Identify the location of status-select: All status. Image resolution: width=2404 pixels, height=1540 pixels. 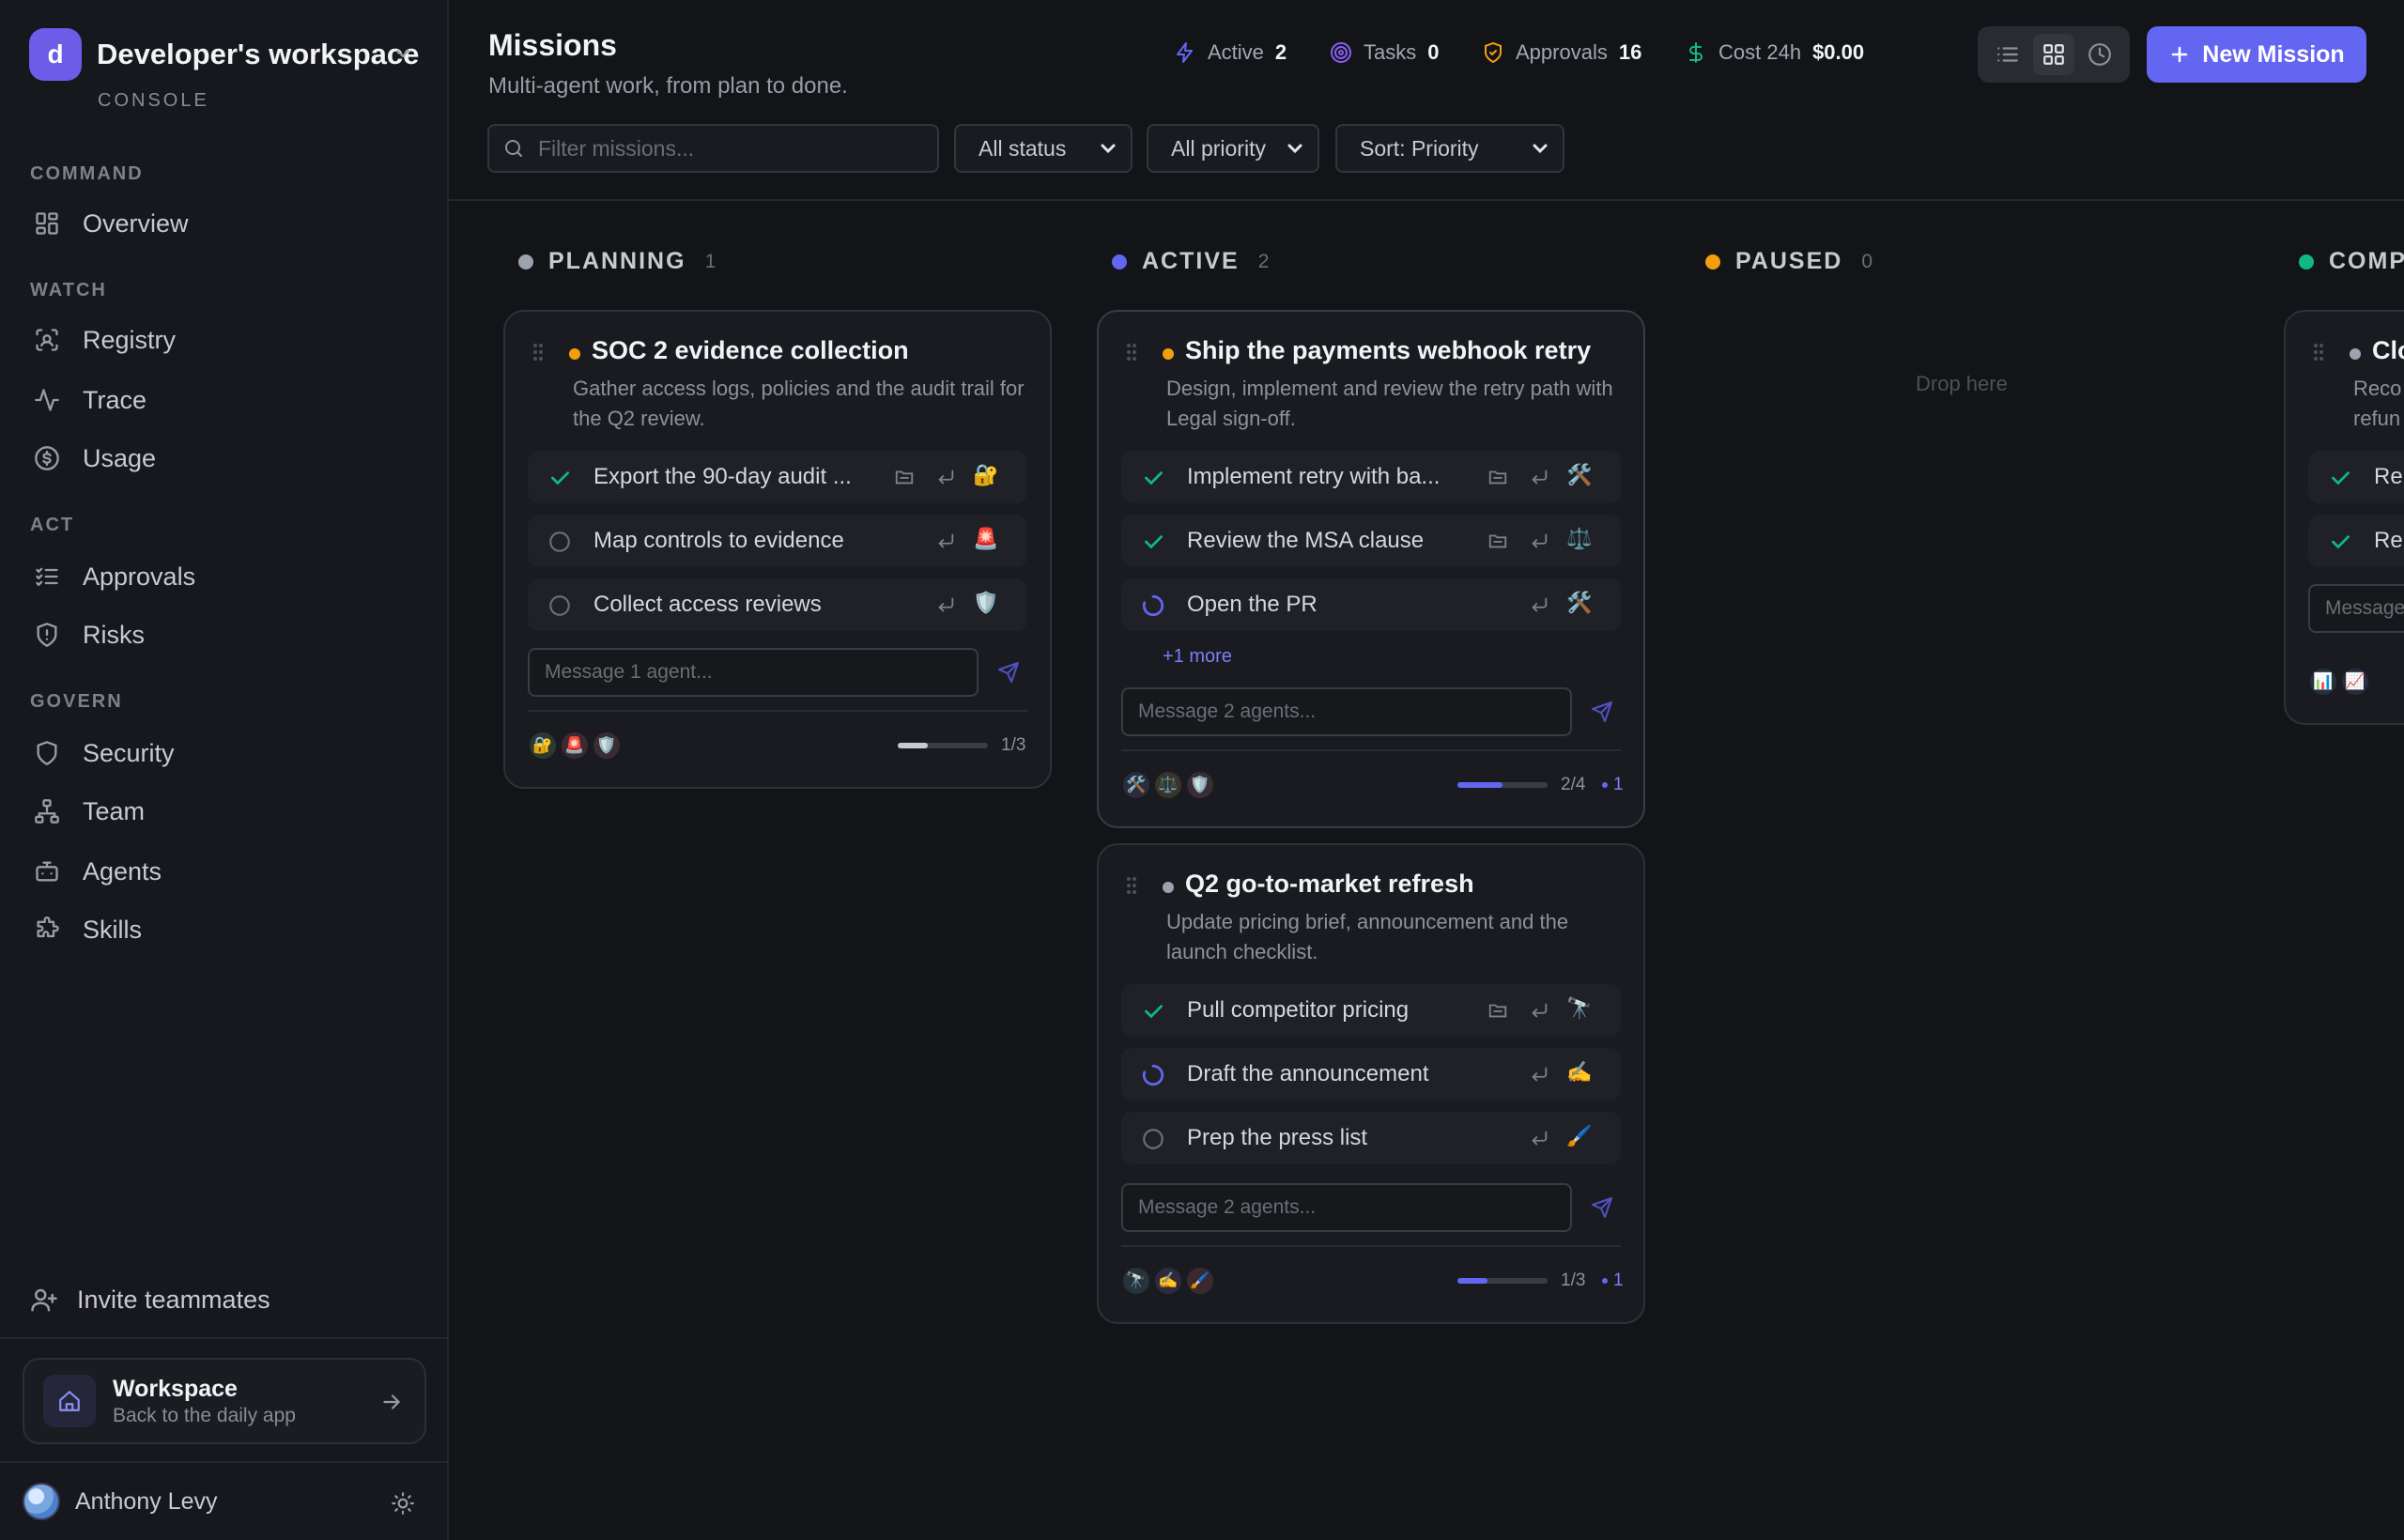
(1043, 148).